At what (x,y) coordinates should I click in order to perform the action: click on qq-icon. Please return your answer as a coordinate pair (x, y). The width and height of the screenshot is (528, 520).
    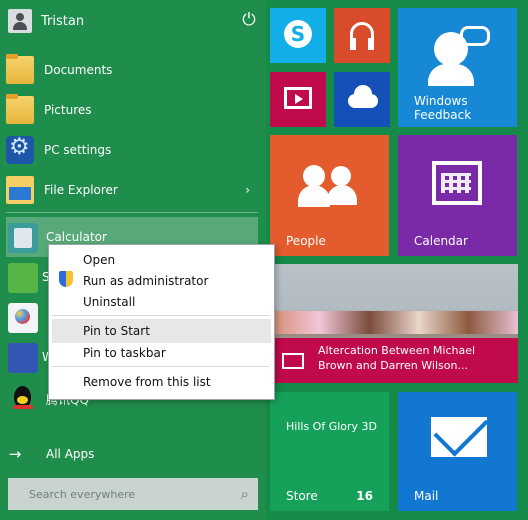
    Looking at the image, I should click on (23, 398).